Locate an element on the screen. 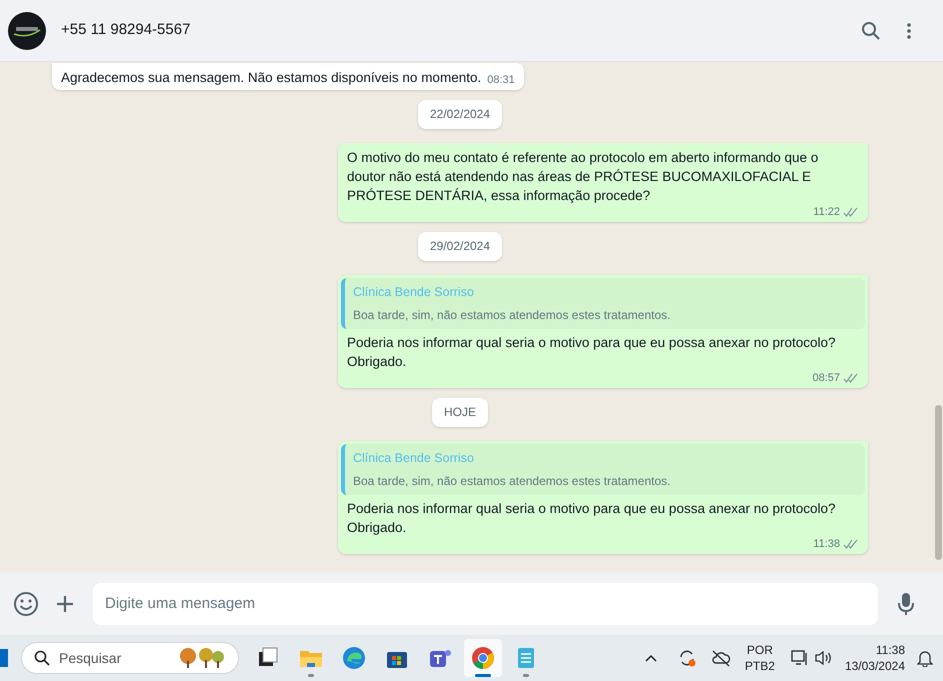 Image resolution: width=943 pixels, height=681 pixels. clock: 11:38 13/03/2024 is located at coordinates (874, 658).